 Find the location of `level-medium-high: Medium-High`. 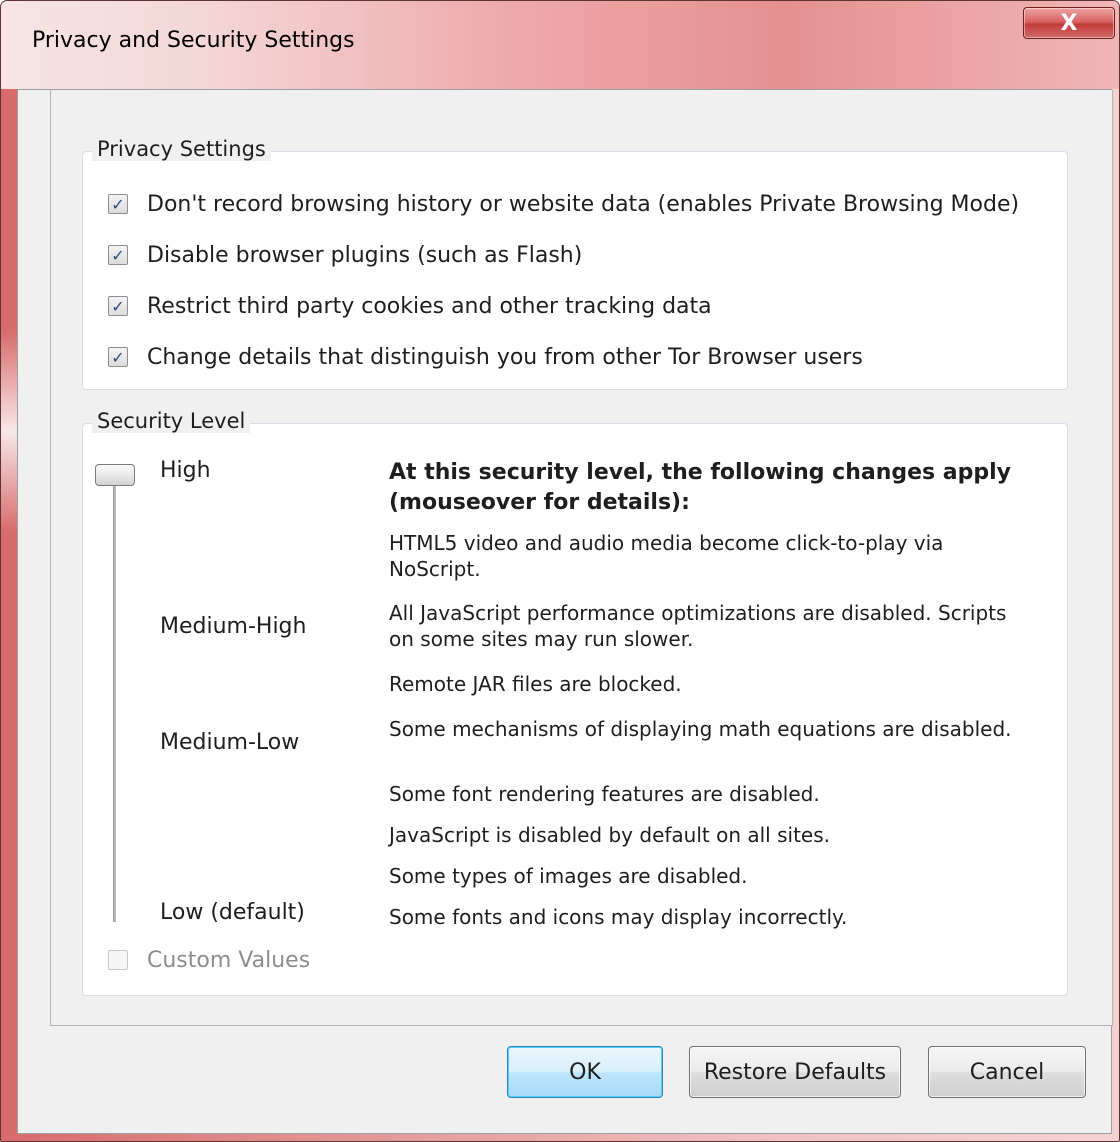

level-medium-high: Medium-High is located at coordinates (233, 626).